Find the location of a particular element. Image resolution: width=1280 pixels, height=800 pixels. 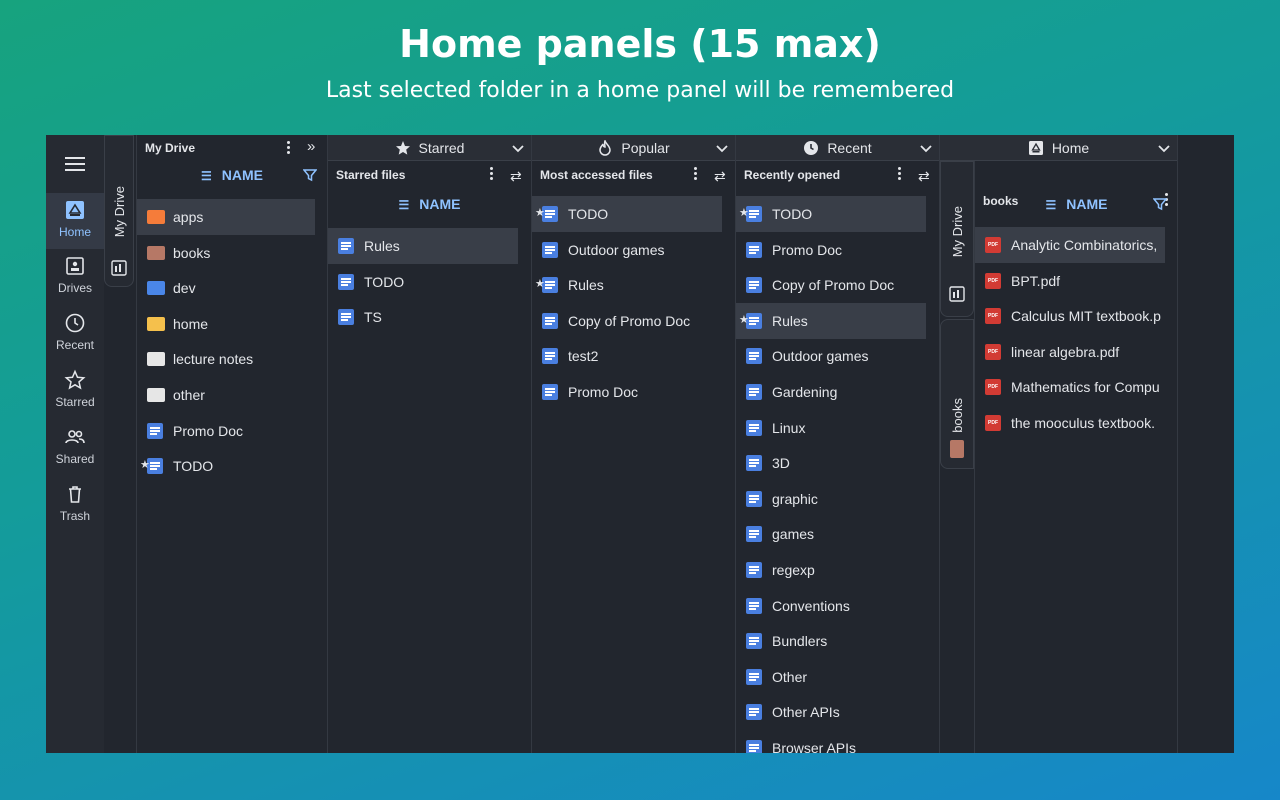

list-item: Bundlers is located at coordinates (831, 641).